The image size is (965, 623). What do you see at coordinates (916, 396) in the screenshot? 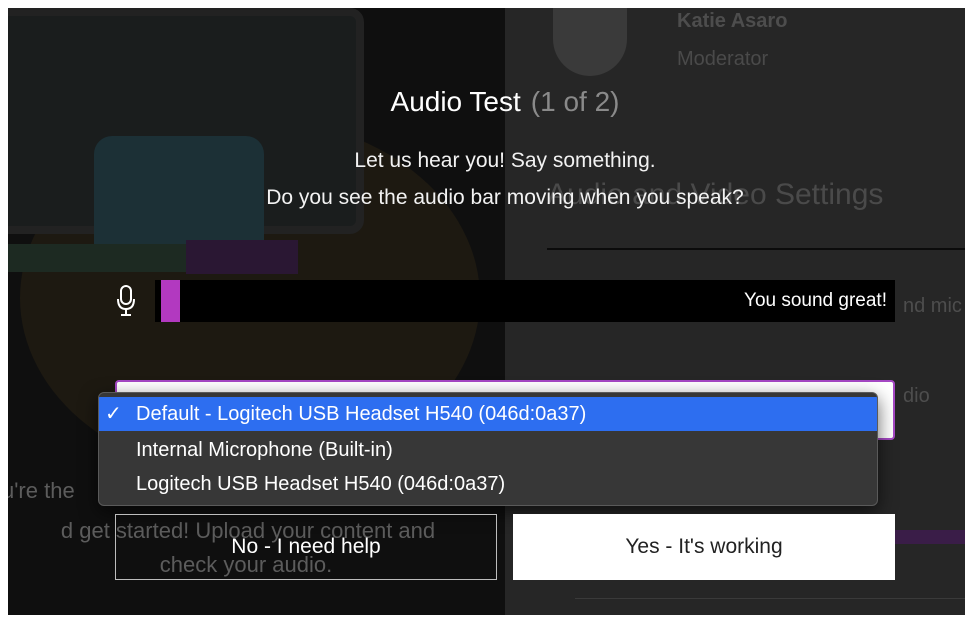
I see `settings-audio-label: dio` at bounding box center [916, 396].